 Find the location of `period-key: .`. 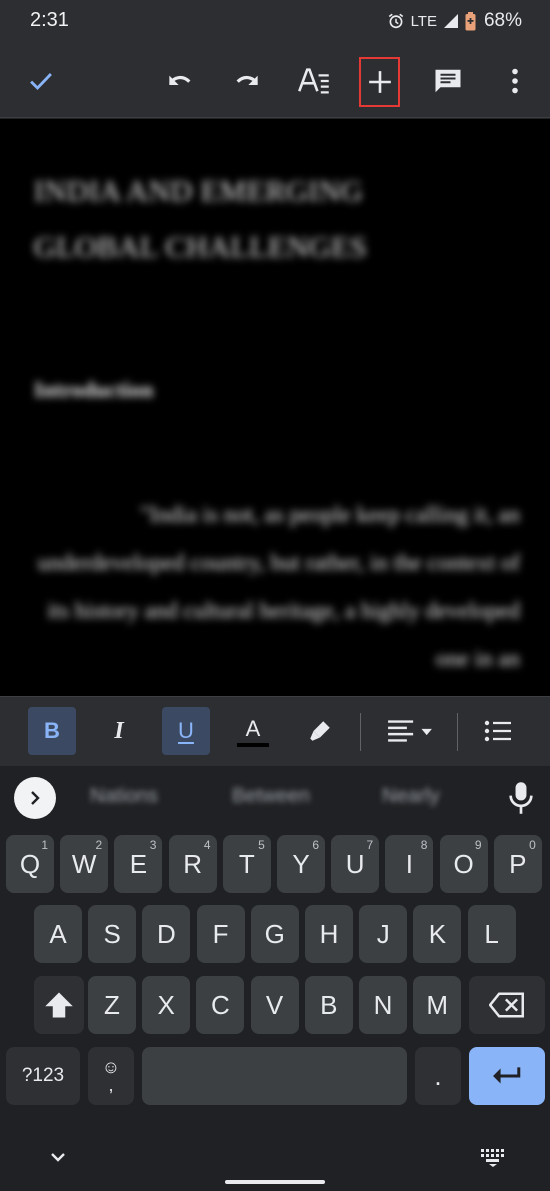

period-key: . is located at coordinates (438, 1076).